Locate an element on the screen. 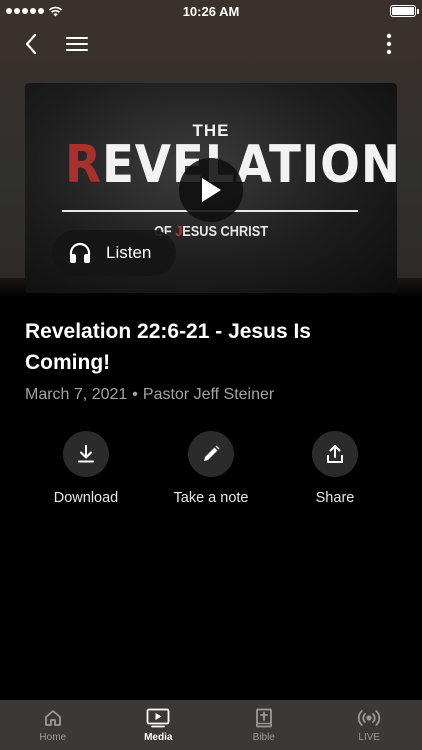 This screenshot has width=422, height=750. battery-icon is located at coordinates (404, 11).